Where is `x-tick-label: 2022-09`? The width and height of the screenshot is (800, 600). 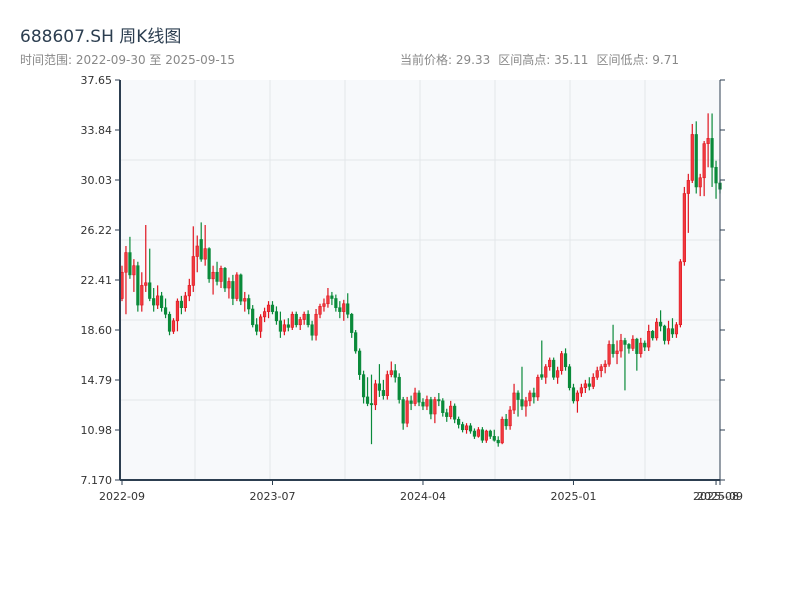
x-tick-label: 2022-09 is located at coordinates (122, 496).